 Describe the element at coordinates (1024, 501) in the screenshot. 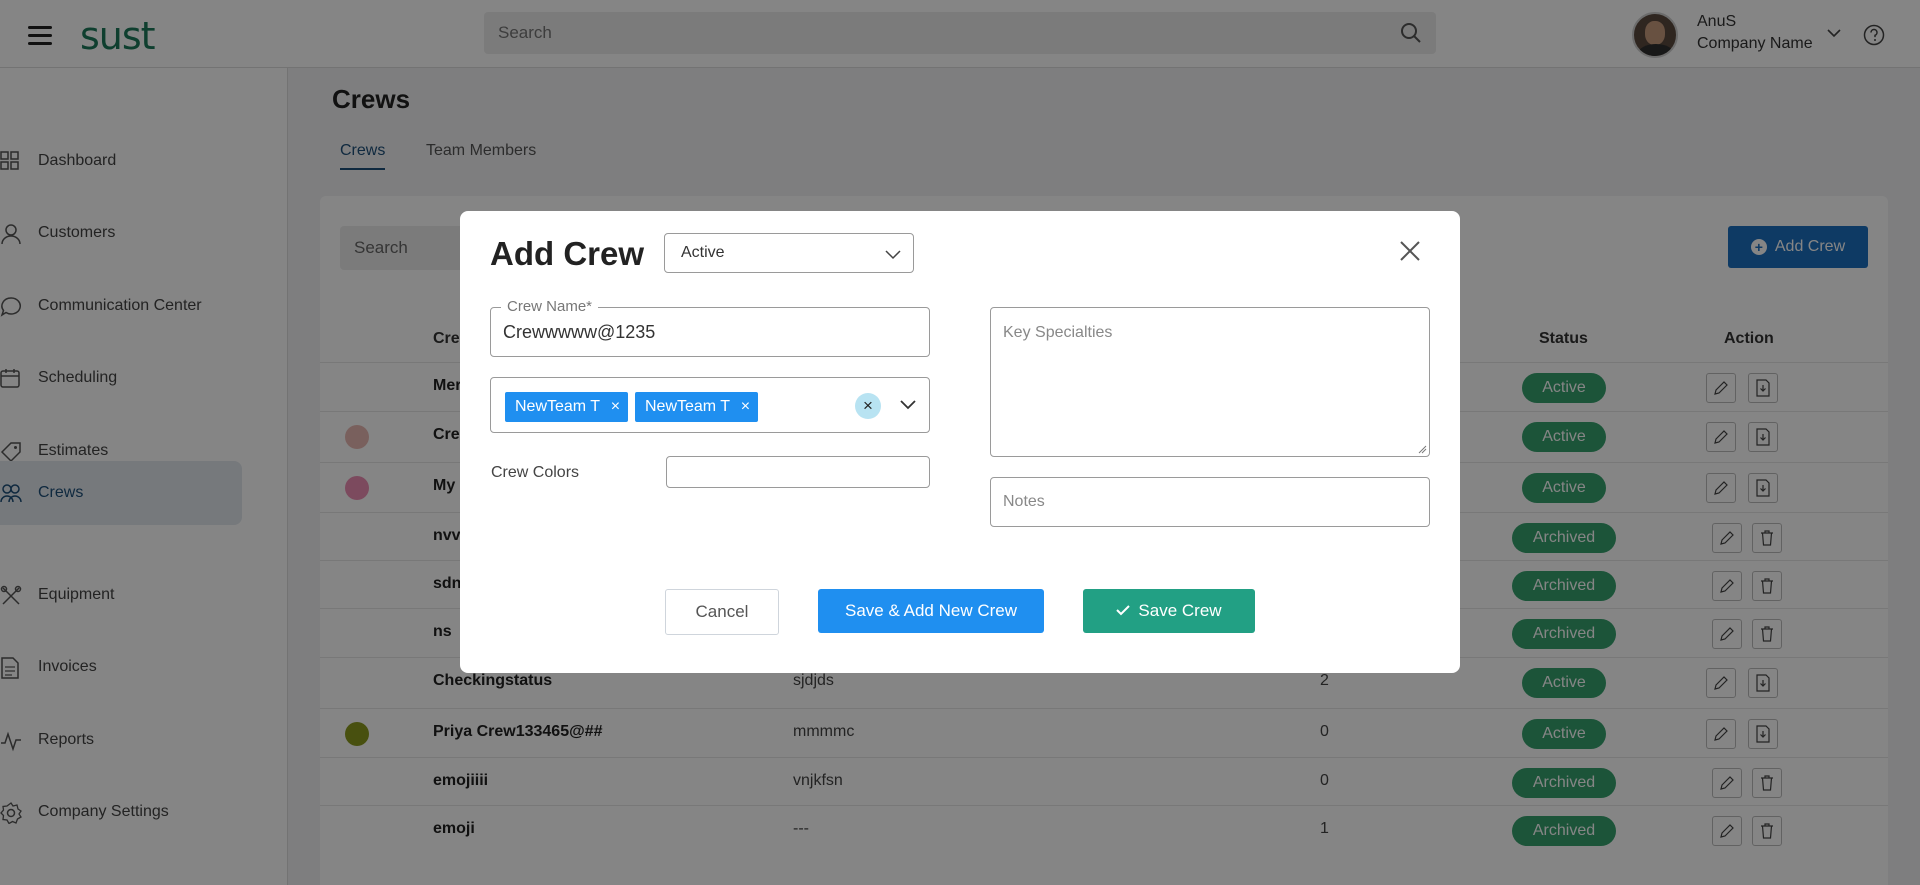

I see `notes-placeholder: Notes` at that location.